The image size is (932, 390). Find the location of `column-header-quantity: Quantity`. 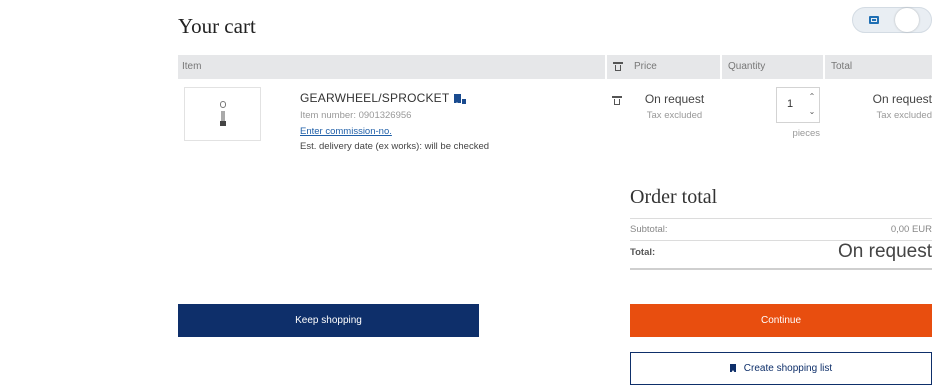

column-header-quantity: Quantity is located at coordinates (772, 67).